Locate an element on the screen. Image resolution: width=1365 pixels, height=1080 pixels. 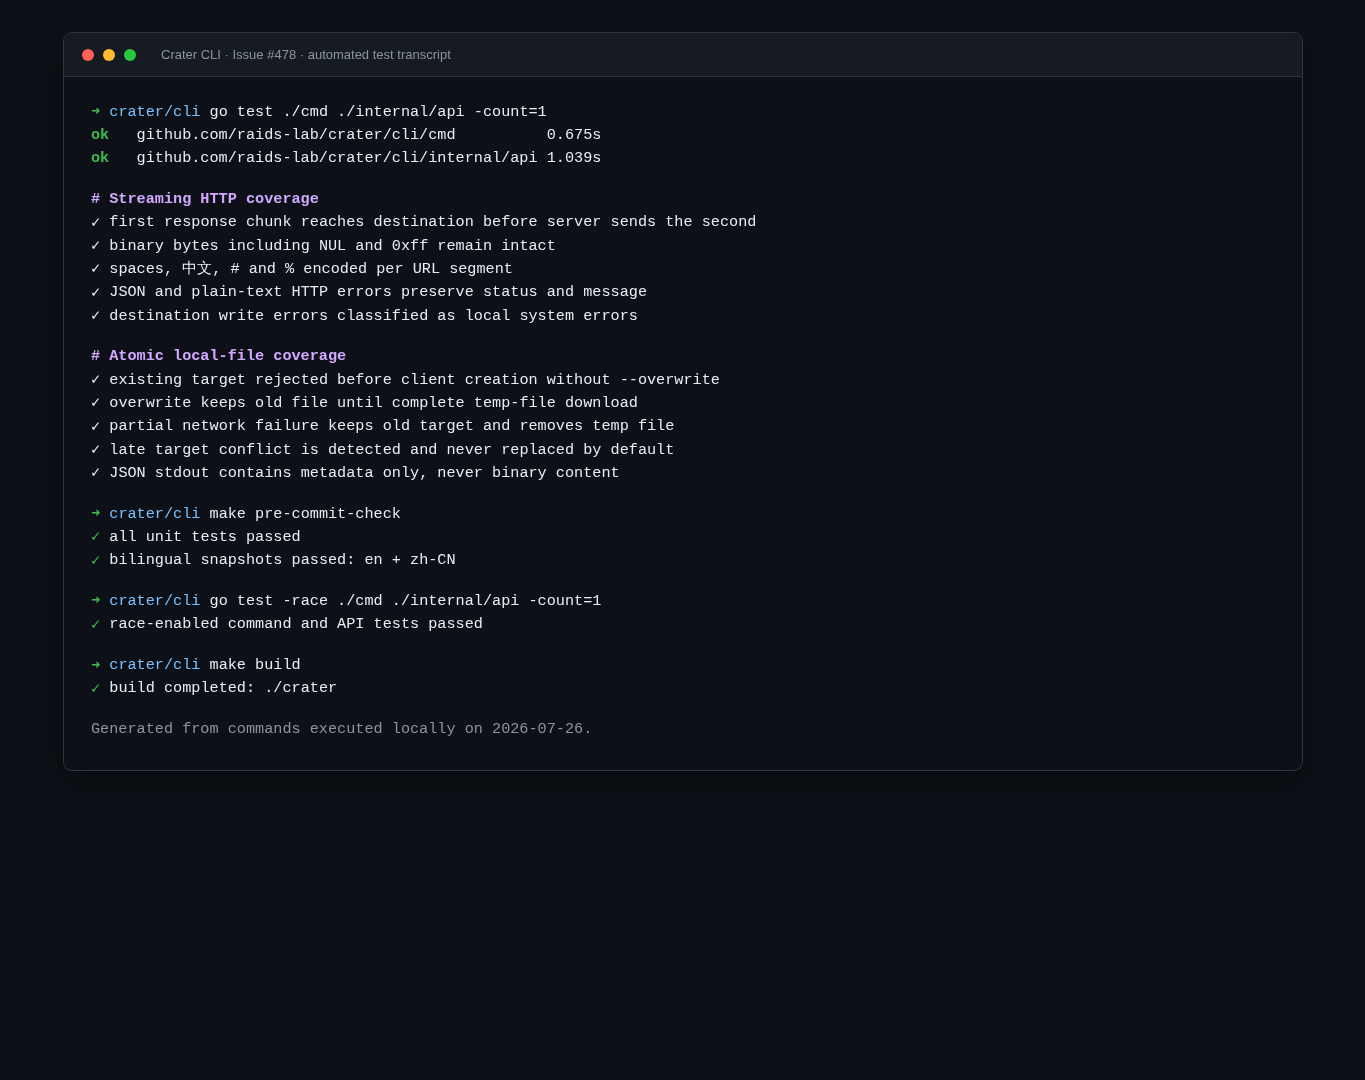
duration-text: 0.675s is located at coordinates (574, 134).